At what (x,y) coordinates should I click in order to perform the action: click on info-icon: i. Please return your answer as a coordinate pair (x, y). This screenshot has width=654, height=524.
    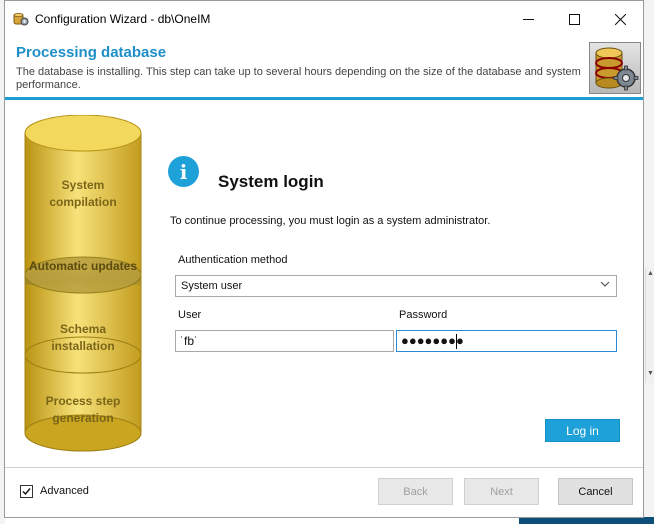
    Looking at the image, I should click on (183, 171).